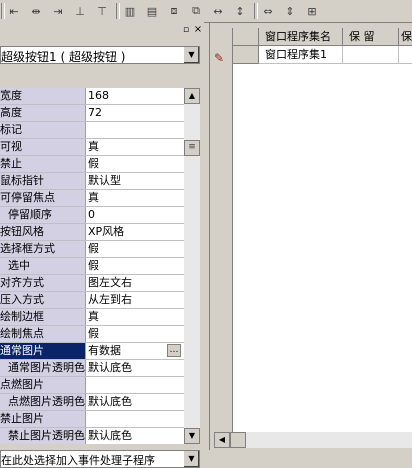 Image resolution: width=412 pixels, height=468 pixels. What do you see at coordinates (240, 11) in the screenshot?
I see `same-height-icon: ↕` at bounding box center [240, 11].